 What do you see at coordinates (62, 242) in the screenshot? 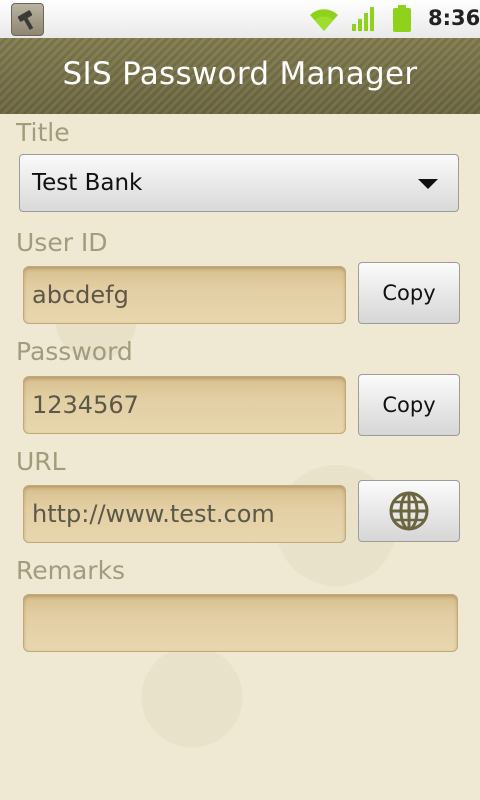
I see `user-id-label: User ID` at bounding box center [62, 242].